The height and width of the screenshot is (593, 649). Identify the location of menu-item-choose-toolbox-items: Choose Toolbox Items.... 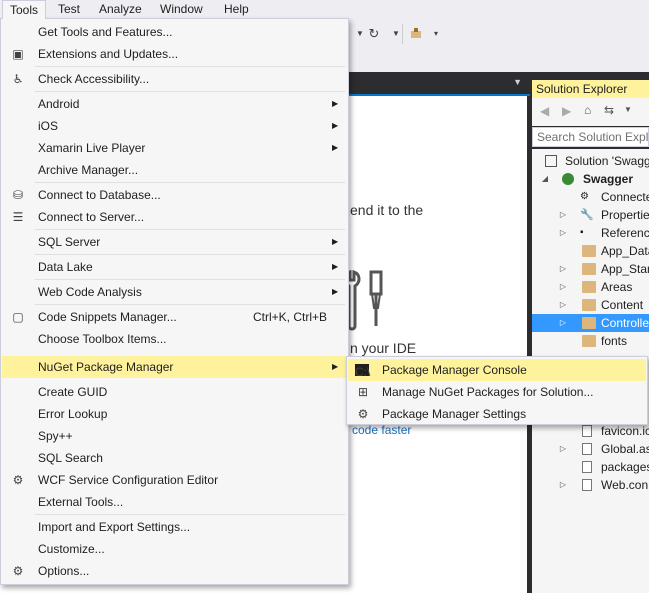
(175, 339).